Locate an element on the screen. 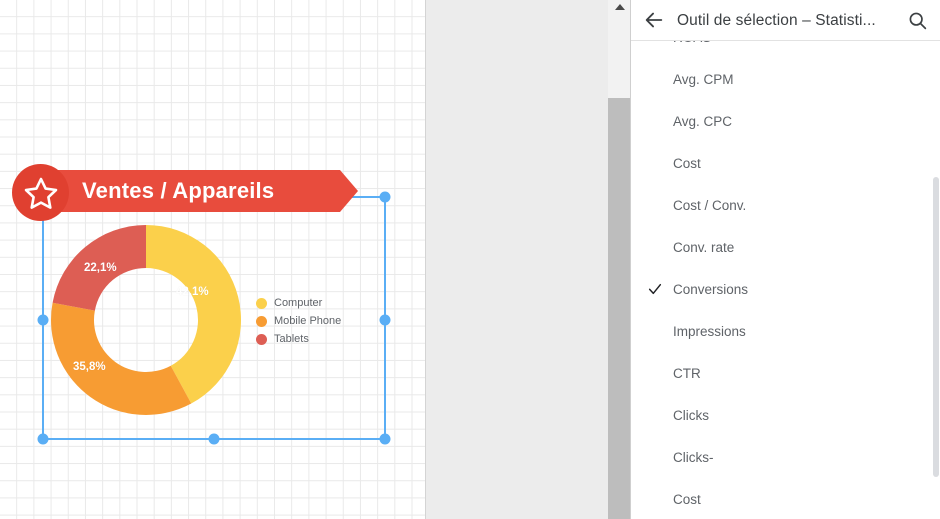 The height and width of the screenshot is (519, 940). search-icon is located at coordinates (917, 20).